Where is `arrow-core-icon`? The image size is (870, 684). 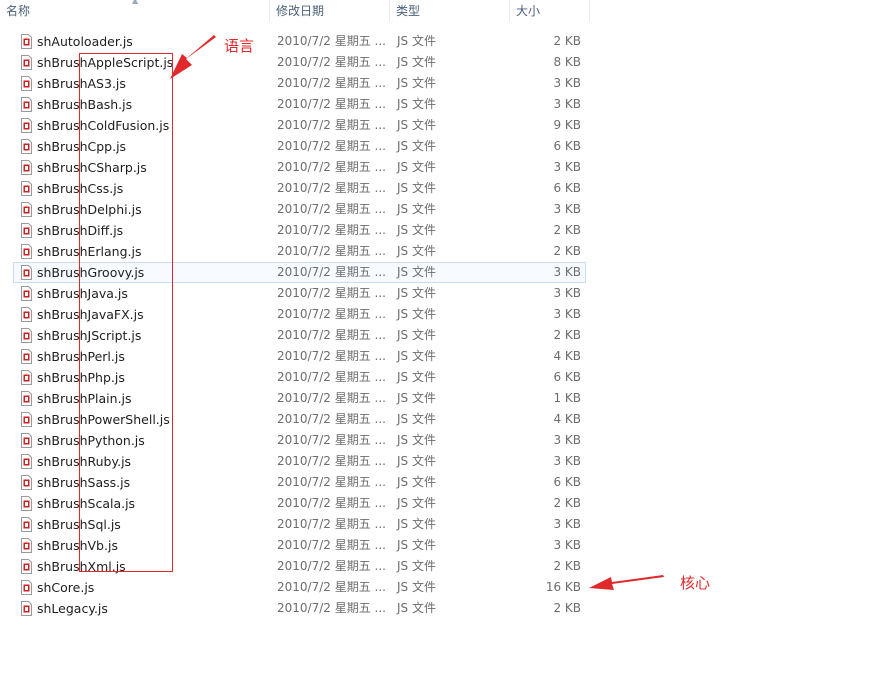 arrow-core-icon is located at coordinates (626, 582).